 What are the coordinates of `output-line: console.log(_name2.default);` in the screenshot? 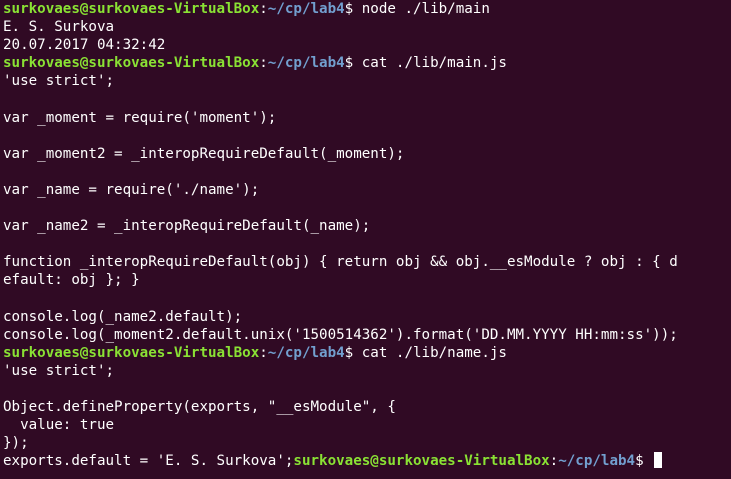 It's located at (123, 316).